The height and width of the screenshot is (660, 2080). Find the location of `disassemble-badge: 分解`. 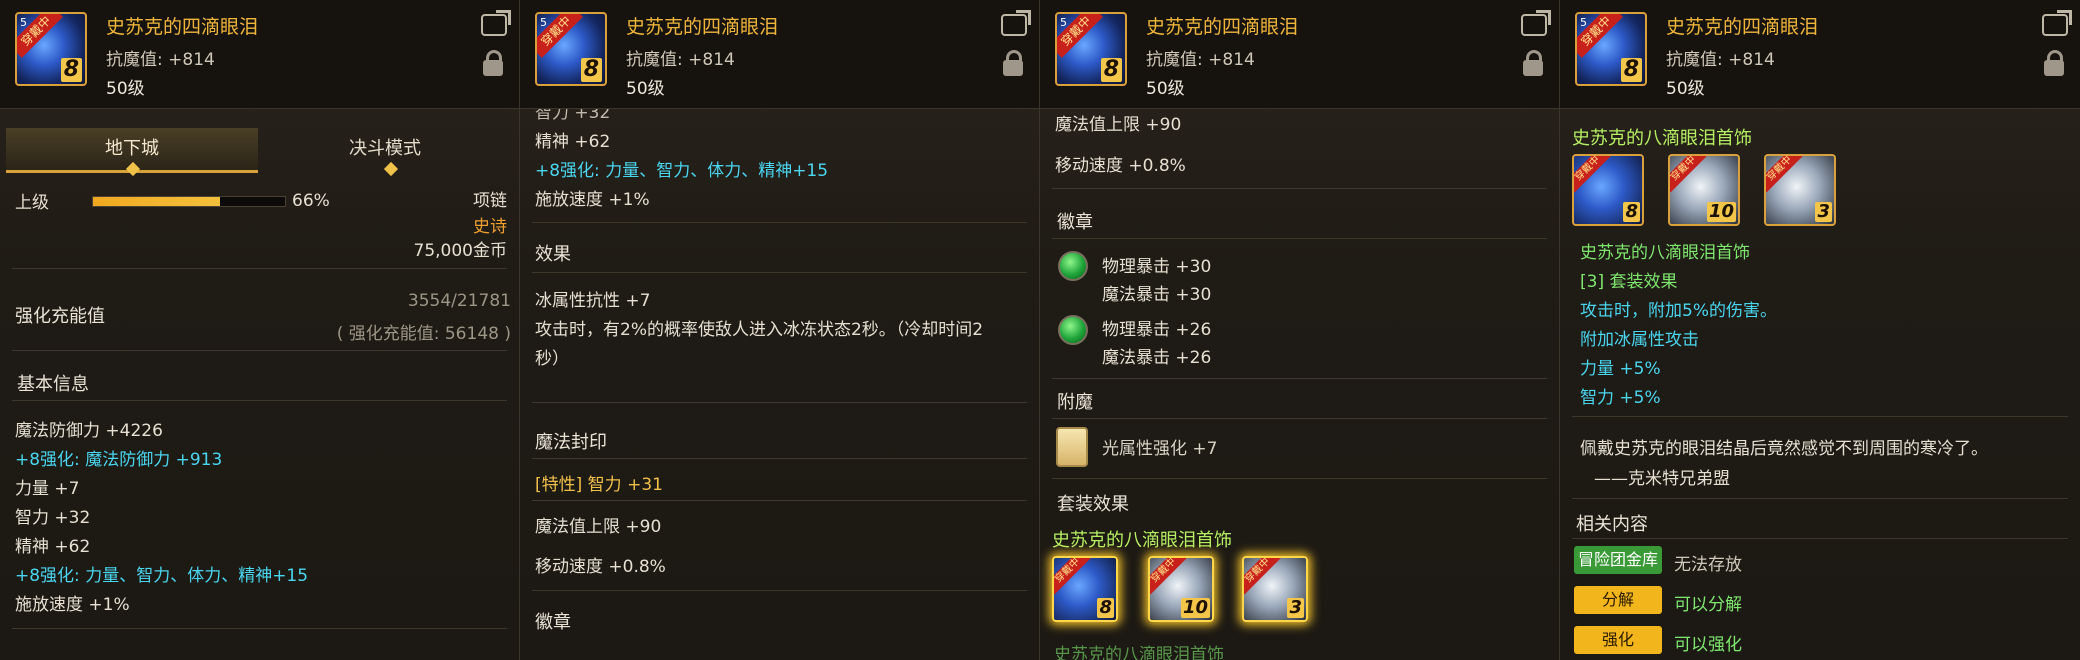

disassemble-badge: 分解 is located at coordinates (1618, 600).